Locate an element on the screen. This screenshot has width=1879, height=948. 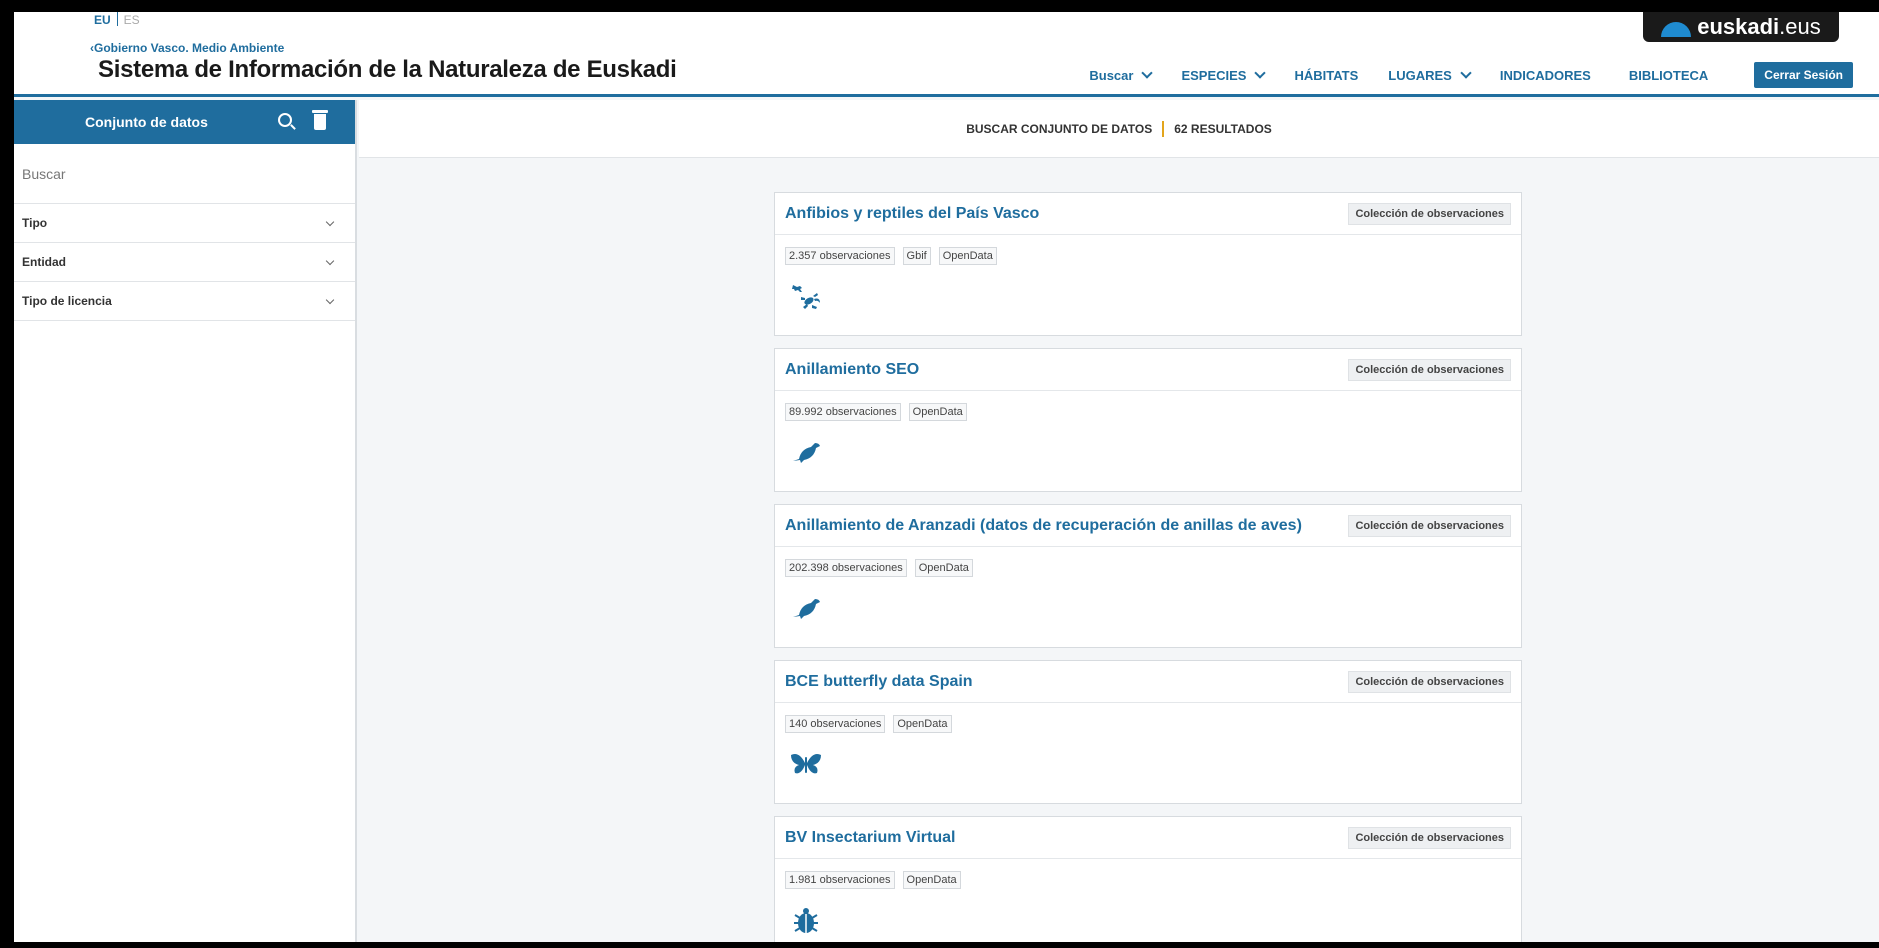
lang-es-link: ES is located at coordinates (132, 20).